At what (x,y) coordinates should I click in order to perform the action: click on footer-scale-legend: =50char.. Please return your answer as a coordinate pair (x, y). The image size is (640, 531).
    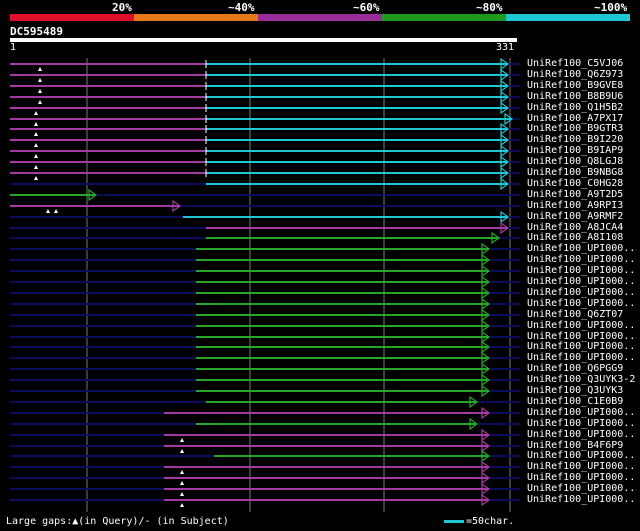
    Looking at the image, I should click on (479, 521).